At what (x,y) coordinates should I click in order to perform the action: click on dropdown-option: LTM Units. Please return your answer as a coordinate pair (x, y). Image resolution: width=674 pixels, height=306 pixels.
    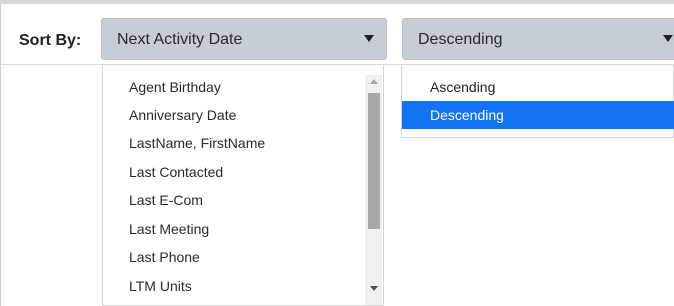
    Looking at the image, I should click on (160, 286).